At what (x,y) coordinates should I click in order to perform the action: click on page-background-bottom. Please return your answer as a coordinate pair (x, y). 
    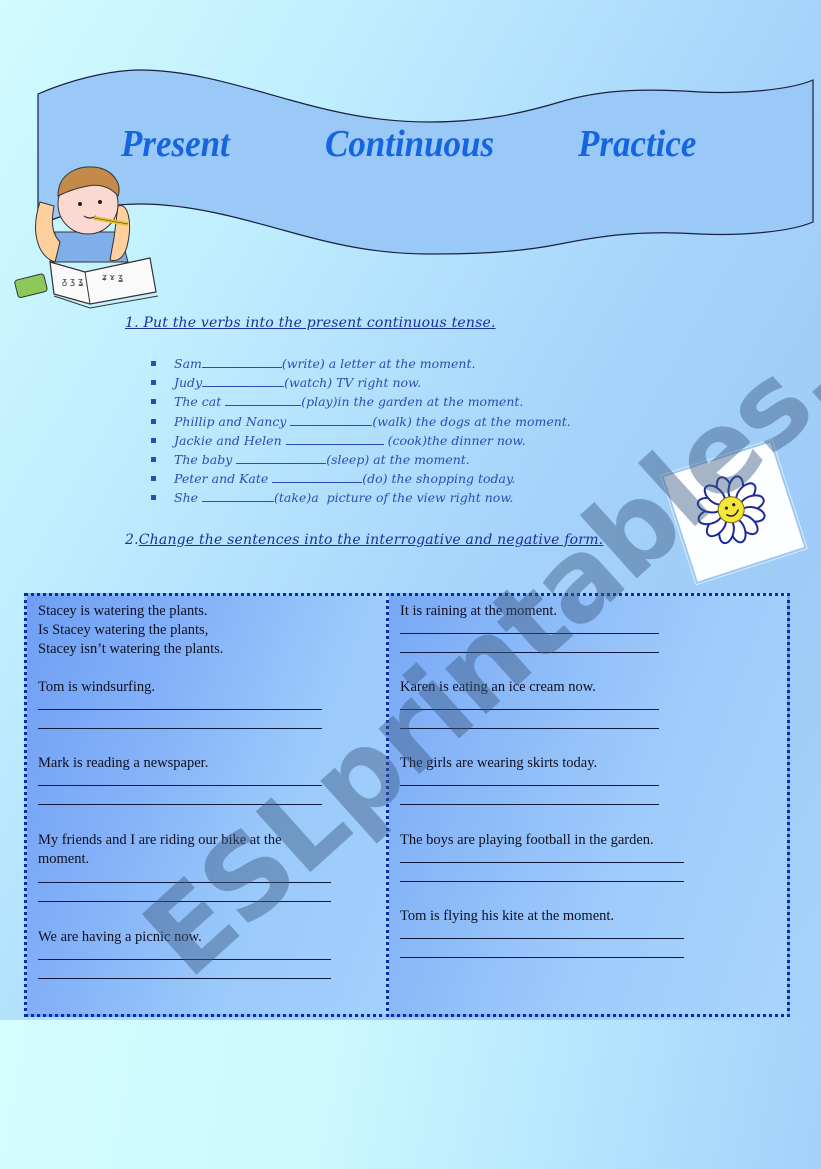
    Looking at the image, I should click on (410, 1094).